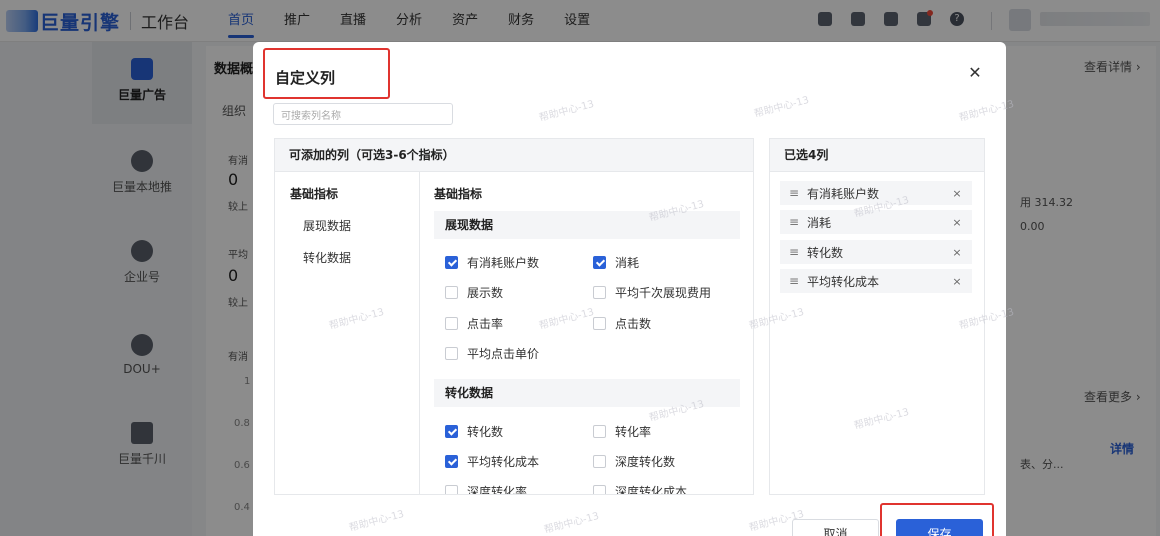 The height and width of the screenshot is (536, 1160). I want to click on selected-column-label: 消耗, so click(819, 222).